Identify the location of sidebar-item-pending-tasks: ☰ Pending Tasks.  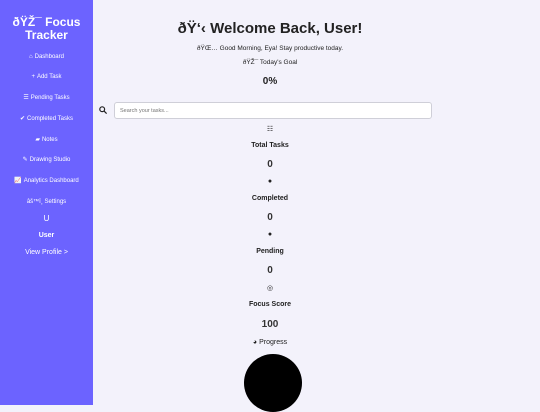
(46, 98).